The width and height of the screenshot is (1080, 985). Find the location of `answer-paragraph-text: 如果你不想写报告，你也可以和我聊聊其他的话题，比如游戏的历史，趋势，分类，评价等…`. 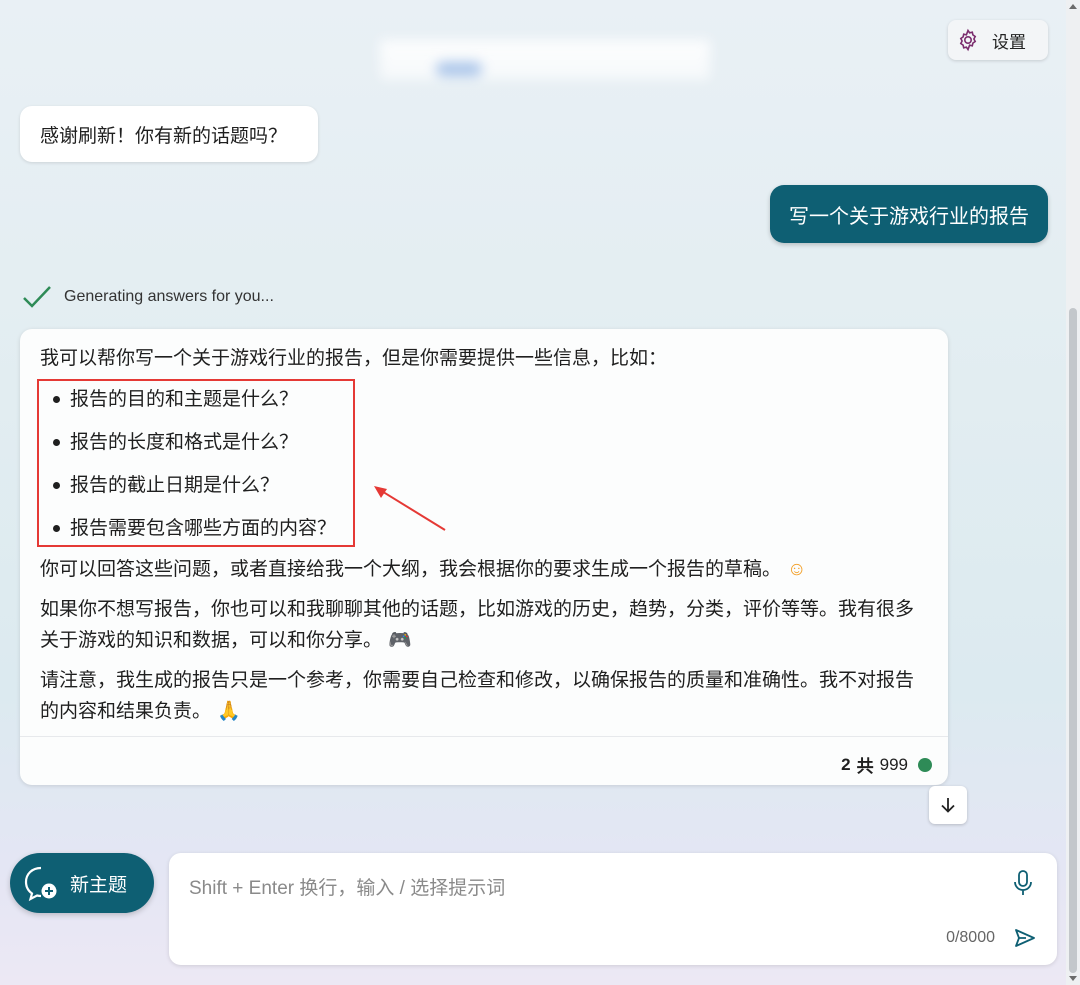

answer-paragraph-text: 如果你不想写报告，你也可以和我聊聊其他的话题，比如游戏的历史，趋势，分类，评价等… is located at coordinates (477, 625).